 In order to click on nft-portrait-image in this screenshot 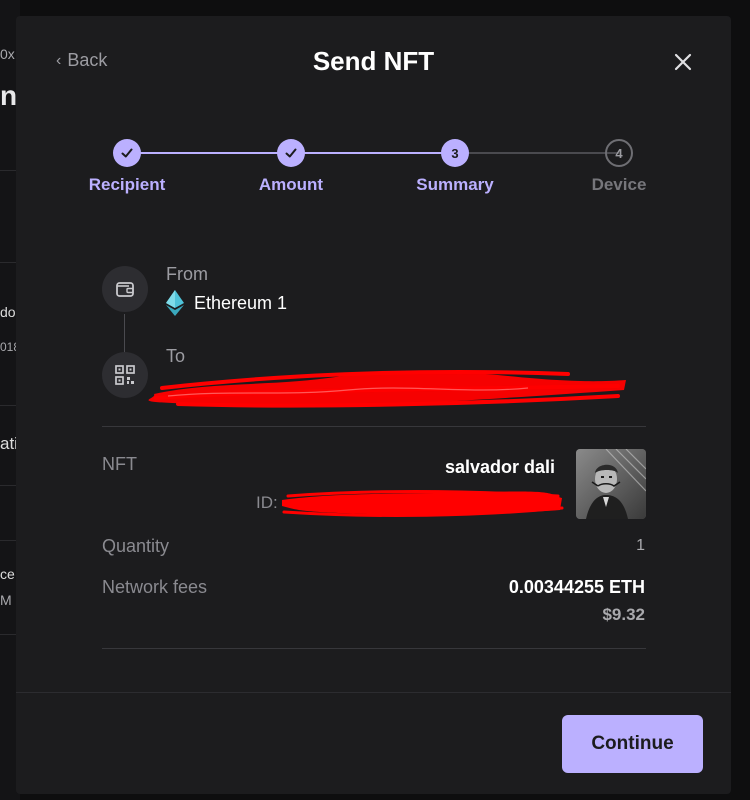, I will do `click(611, 484)`.